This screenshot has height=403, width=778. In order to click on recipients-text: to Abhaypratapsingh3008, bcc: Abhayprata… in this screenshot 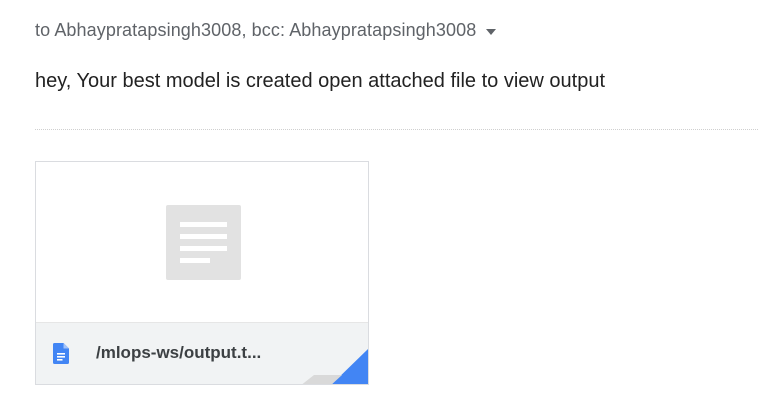, I will do `click(256, 30)`.